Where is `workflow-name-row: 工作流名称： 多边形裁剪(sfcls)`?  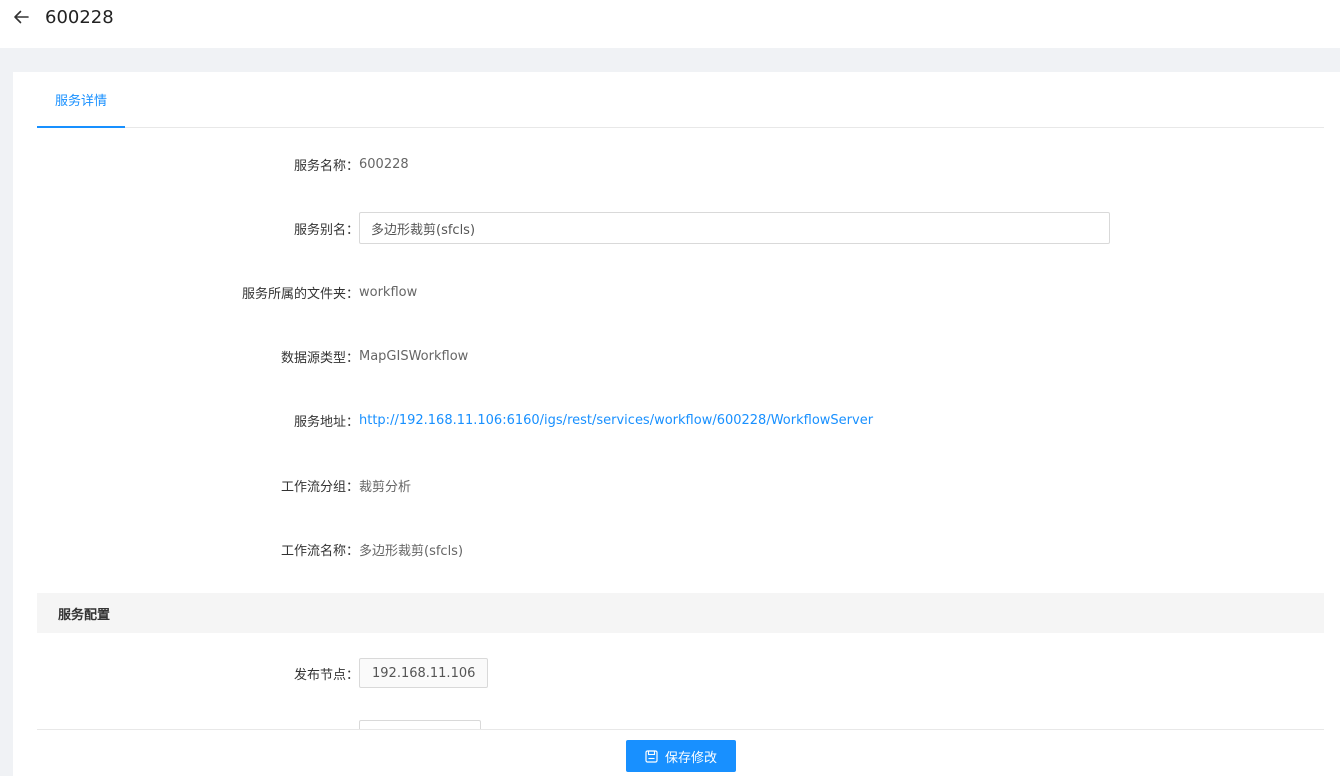
workflow-name-row: 工作流名称： 多边形裁剪(sfcls) is located at coordinates (680, 549).